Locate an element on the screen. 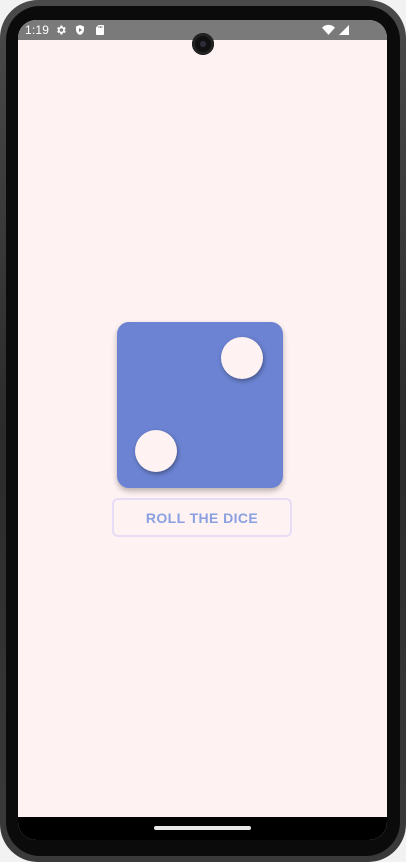 The height and width of the screenshot is (862, 406). shield-play-icon is located at coordinates (80, 30).